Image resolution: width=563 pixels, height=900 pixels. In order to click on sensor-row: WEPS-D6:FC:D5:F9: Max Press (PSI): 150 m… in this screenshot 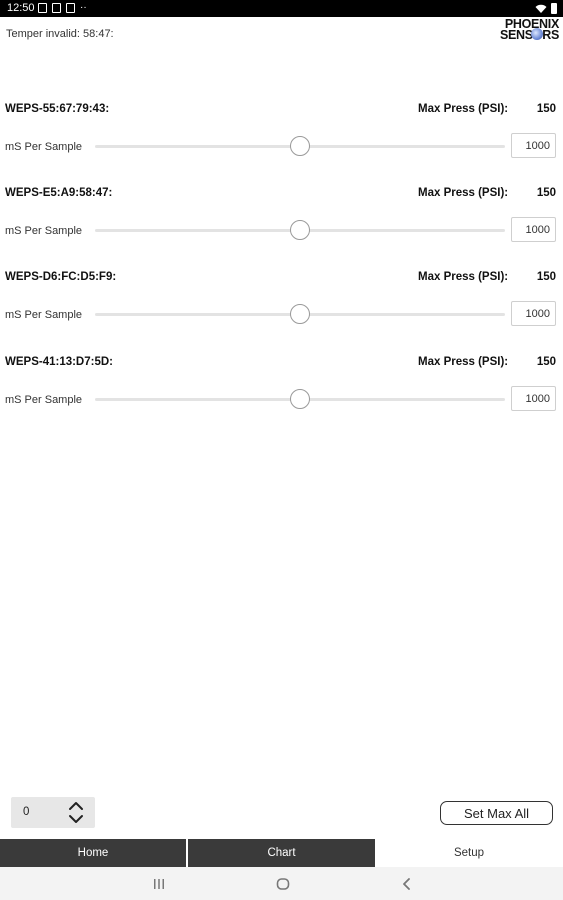, I will do `click(281, 313)`.